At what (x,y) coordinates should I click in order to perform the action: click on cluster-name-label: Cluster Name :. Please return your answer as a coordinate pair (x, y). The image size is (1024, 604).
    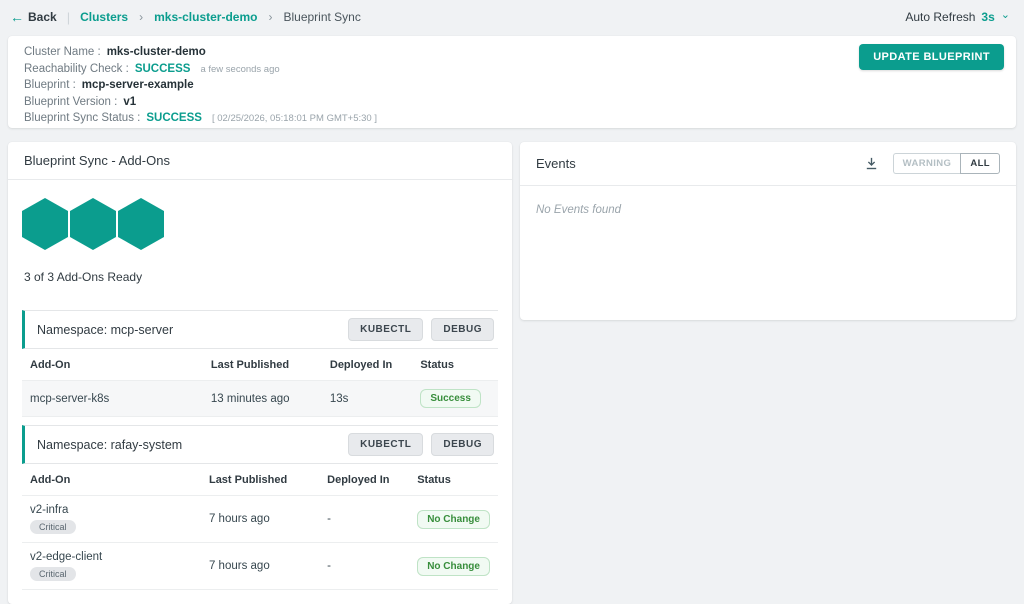
    Looking at the image, I should click on (62, 52).